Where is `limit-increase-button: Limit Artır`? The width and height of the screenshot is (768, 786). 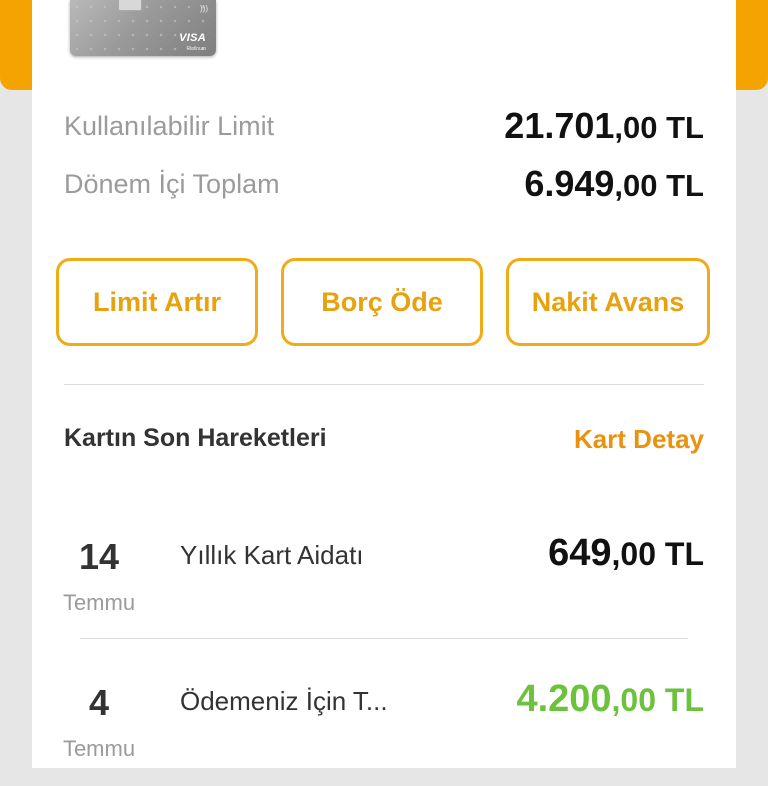
limit-increase-button: Limit Artır is located at coordinates (157, 302).